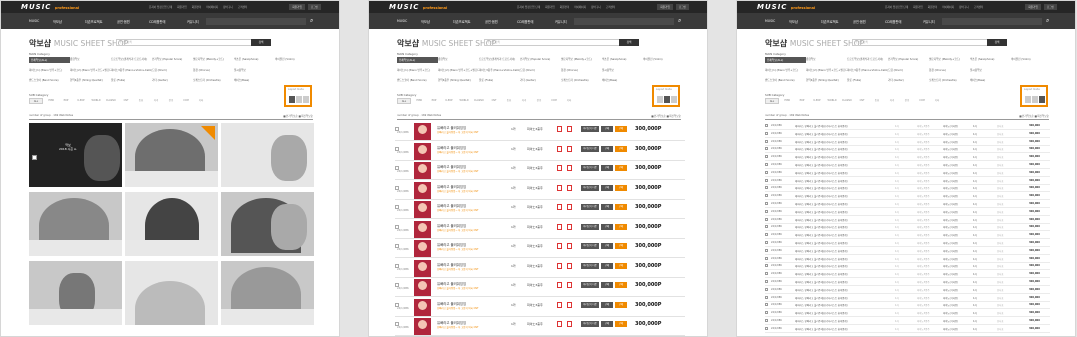  I want to click on card-checkbox, so click(34, 157).